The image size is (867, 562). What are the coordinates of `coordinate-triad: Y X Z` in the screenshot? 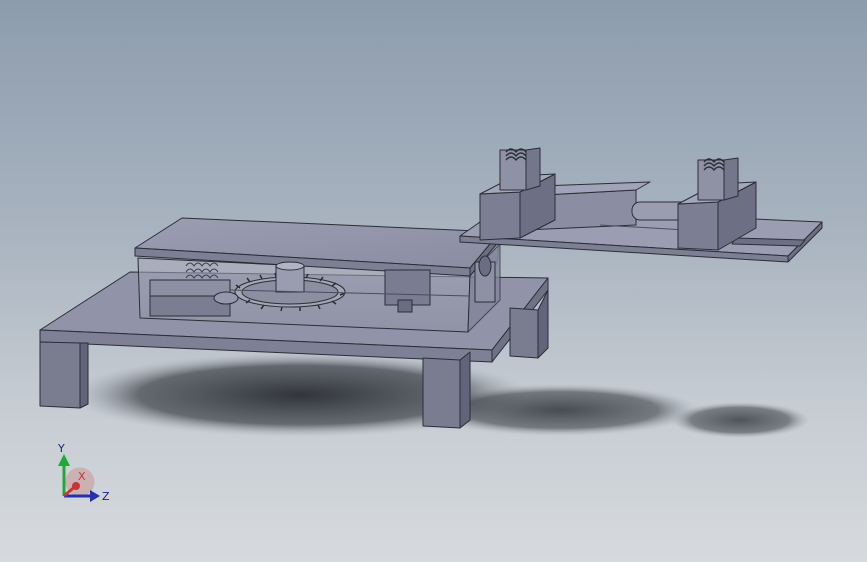 It's located at (83, 475).